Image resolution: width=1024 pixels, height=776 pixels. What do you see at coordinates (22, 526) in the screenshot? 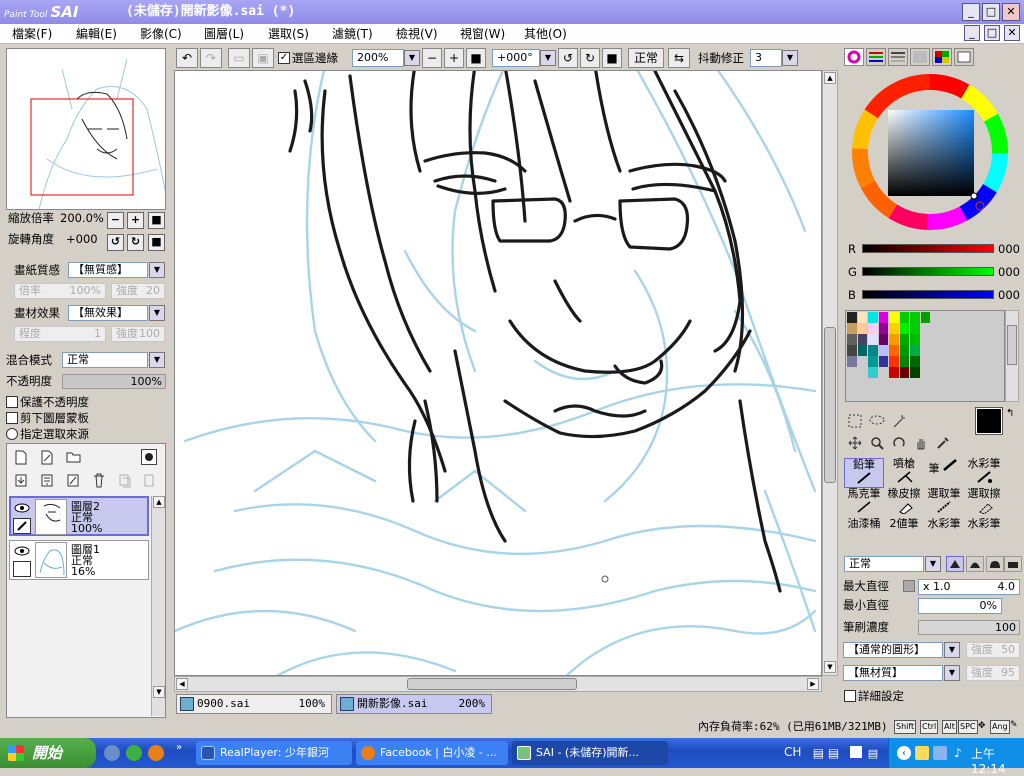
I see `brush-lock-icon` at bounding box center [22, 526].